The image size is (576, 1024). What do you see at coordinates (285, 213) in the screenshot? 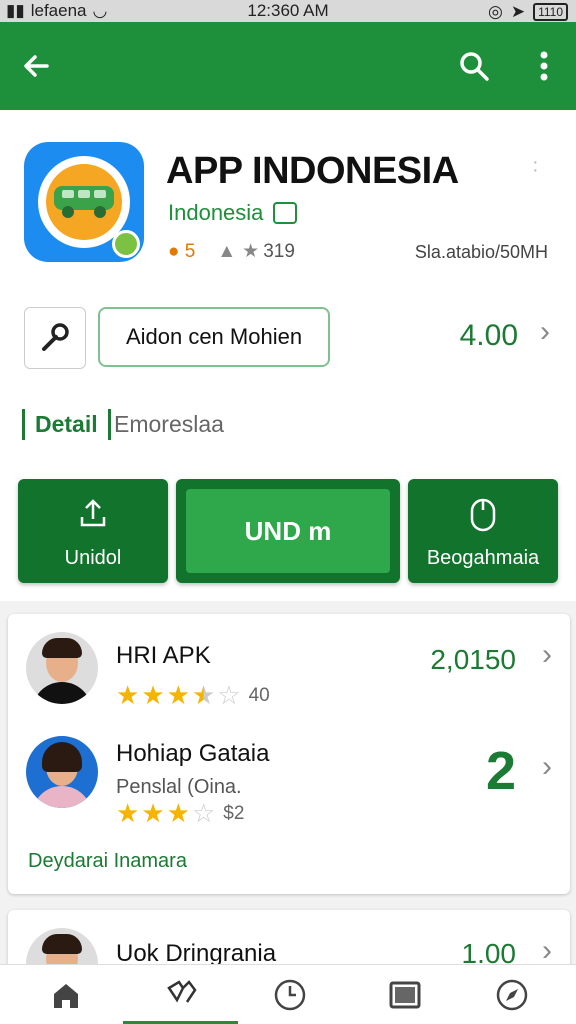
I see `message-icon` at bounding box center [285, 213].